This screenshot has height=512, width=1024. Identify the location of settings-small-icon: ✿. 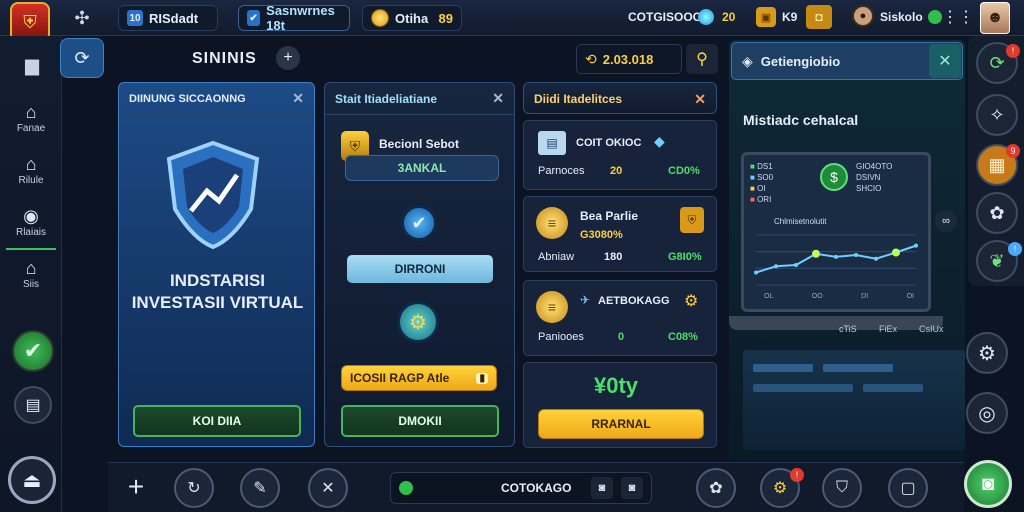
(997, 213).